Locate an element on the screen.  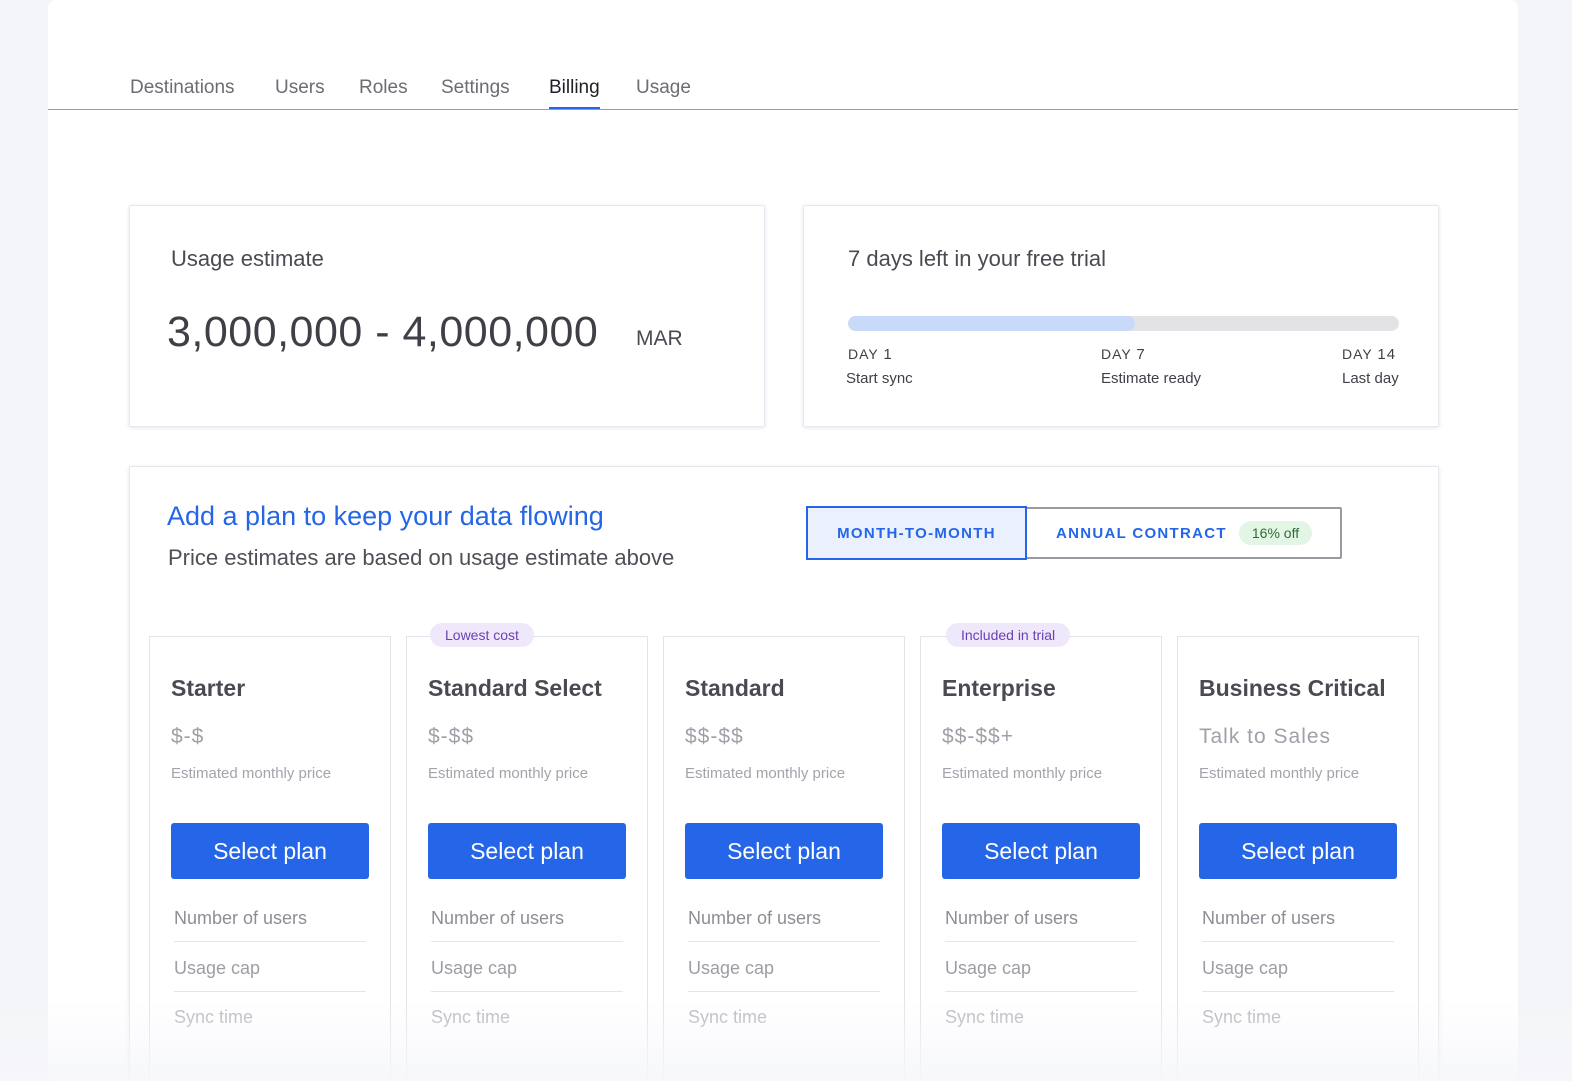
billing-period-toggle: MONTH-TO-MONTH ANNUAL CONTRACT 16% off is located at coordinates (1074, 533).